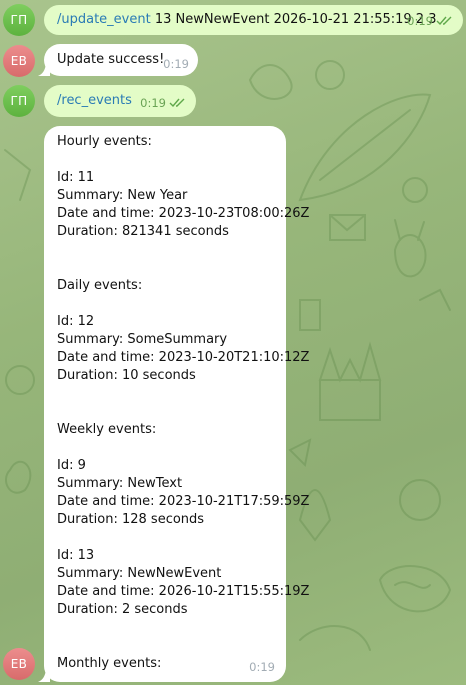  What do you see at coordinates (183, 213) in the screenshot?
I see `event-line: Date and time: 2023-10-23T08:00:26Z` at bounding box center [183, 213].